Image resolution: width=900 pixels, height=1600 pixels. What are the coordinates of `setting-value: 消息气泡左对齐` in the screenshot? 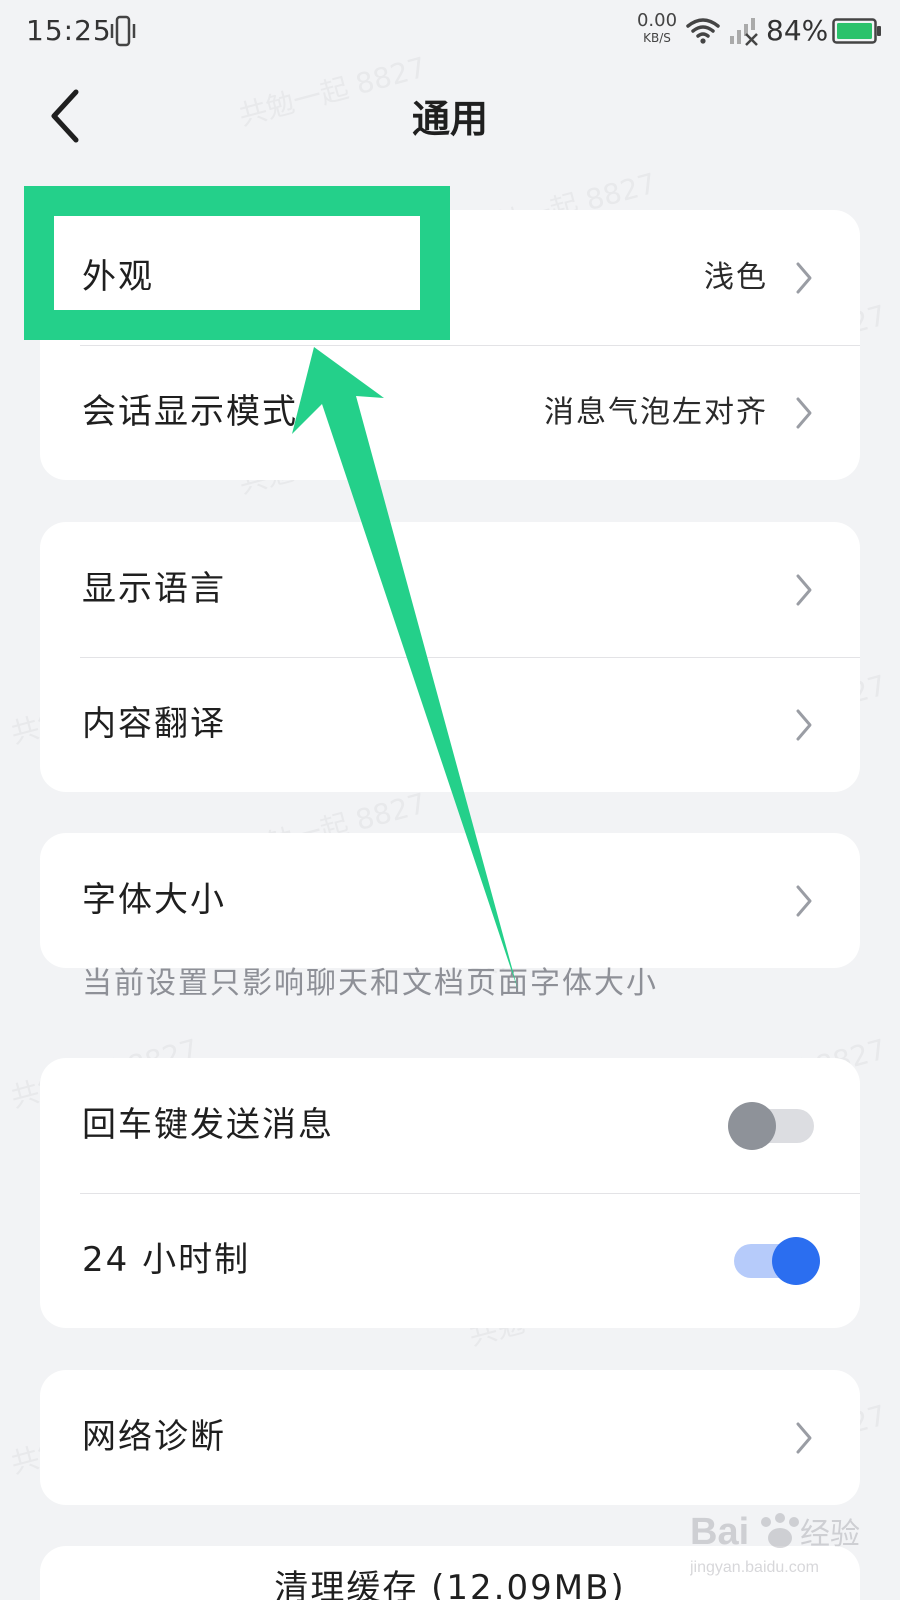 It's located at (656, 412).